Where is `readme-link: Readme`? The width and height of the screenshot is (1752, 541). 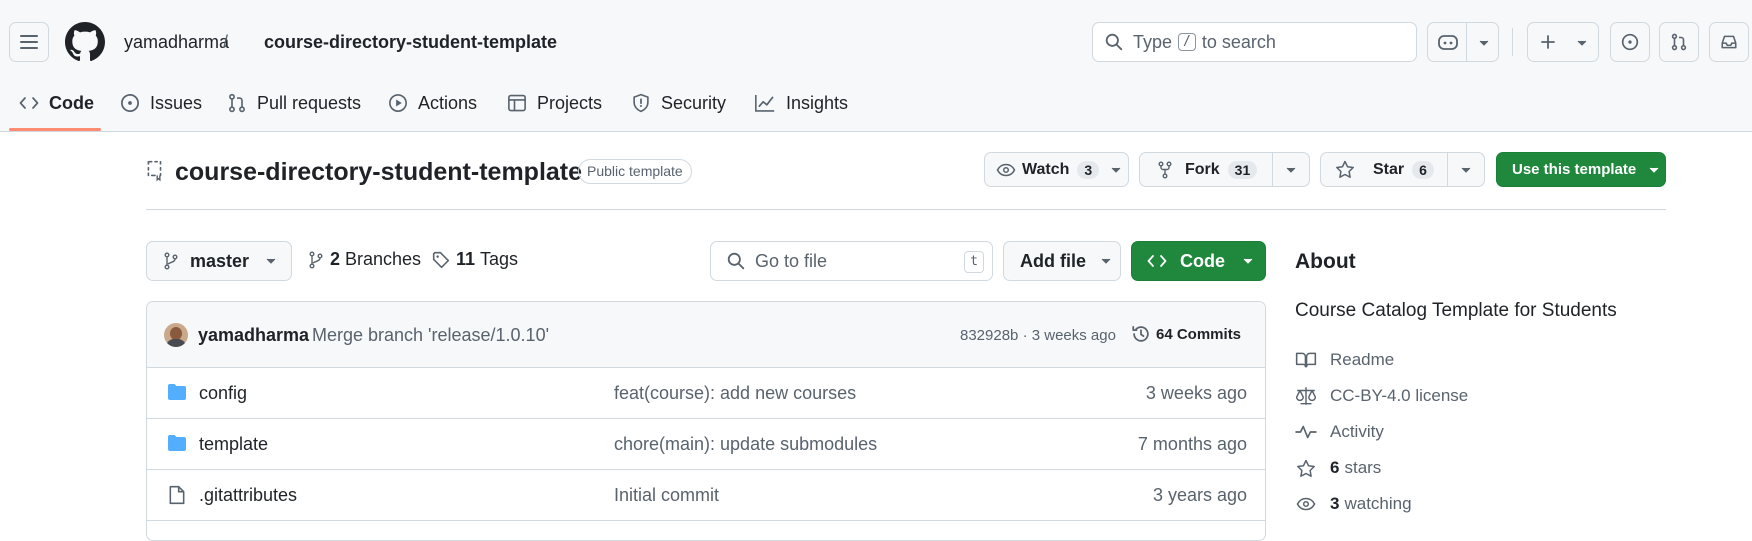 readme-link: Readme is located at coordinates (1344, 360).